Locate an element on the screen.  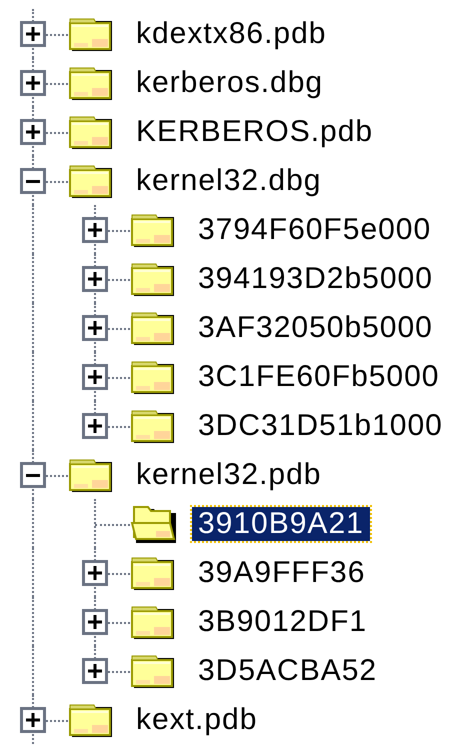
tree-item-label: 3794F60F5e000 is located at coordinates (315, 229).